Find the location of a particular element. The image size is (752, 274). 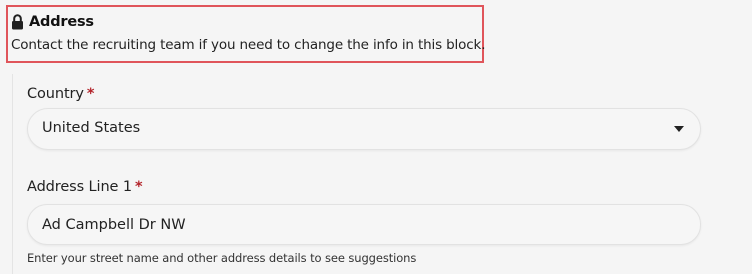

section-title: Address is located at coordinates (61, 22).